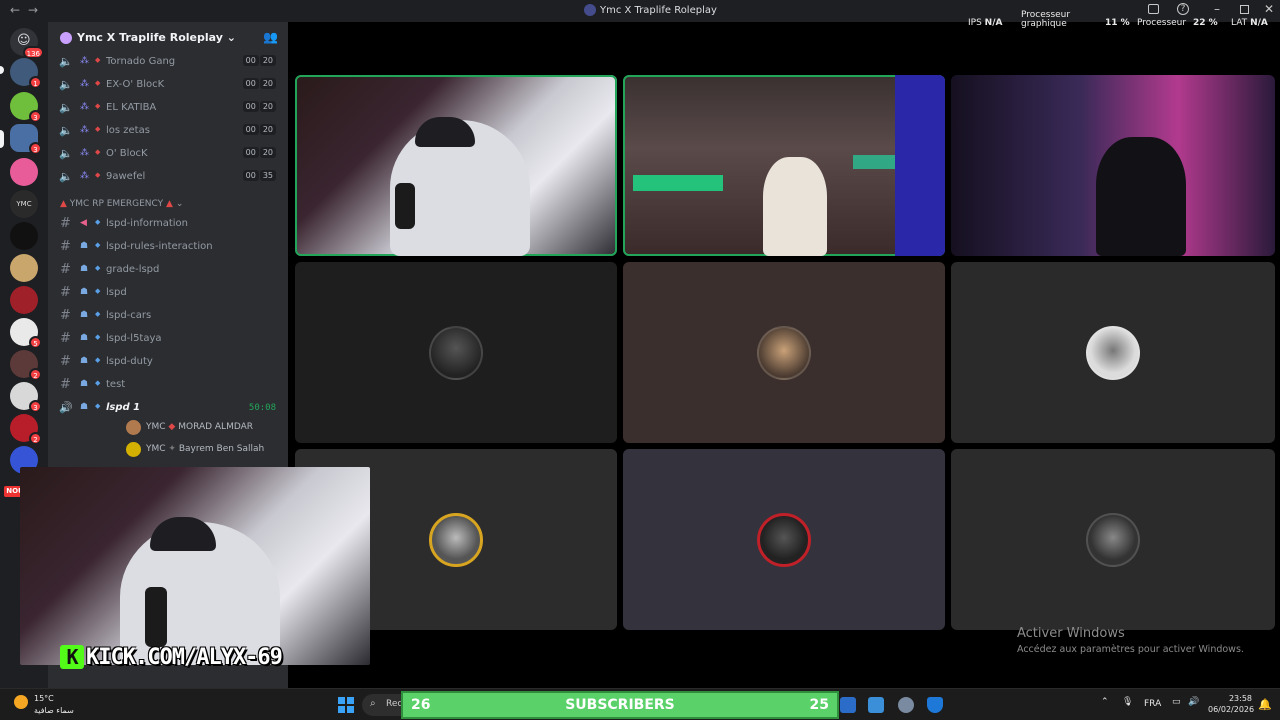  I want to click on notification-bell-icon: 🔔, so click(1265, 704).